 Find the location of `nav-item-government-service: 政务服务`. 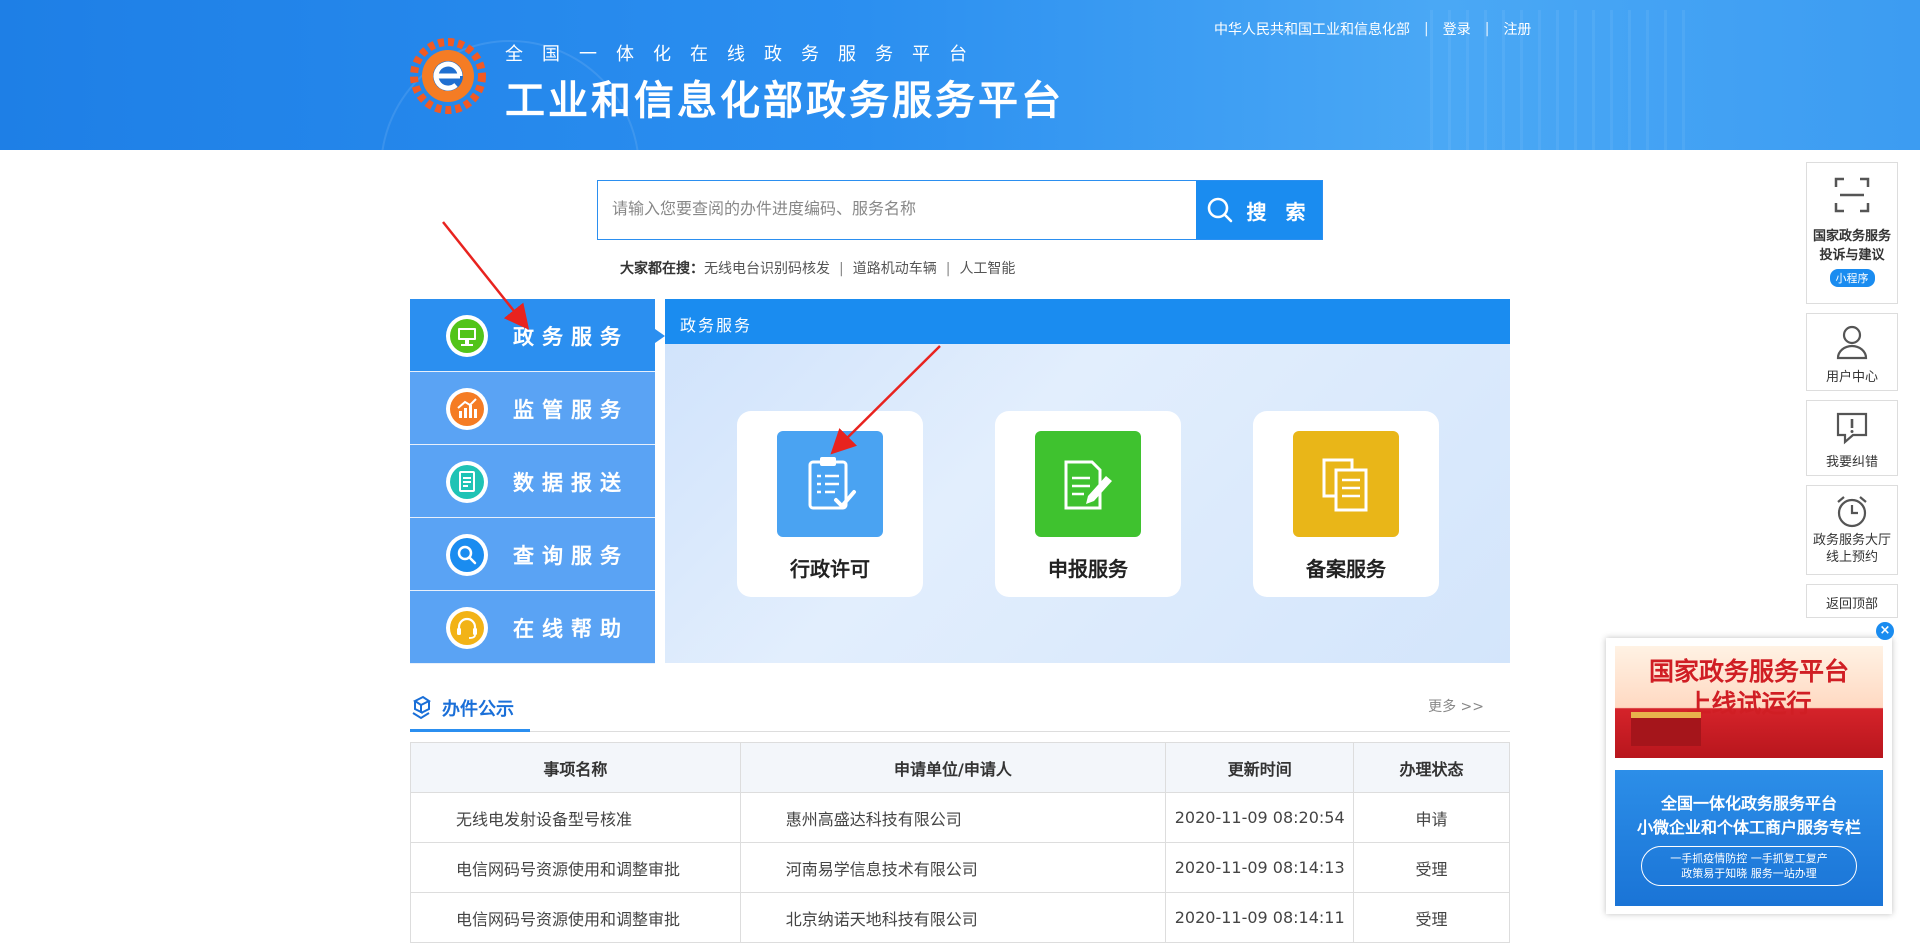

nav-item-government-service: 政务服务 is located at coordinates (537, 335).